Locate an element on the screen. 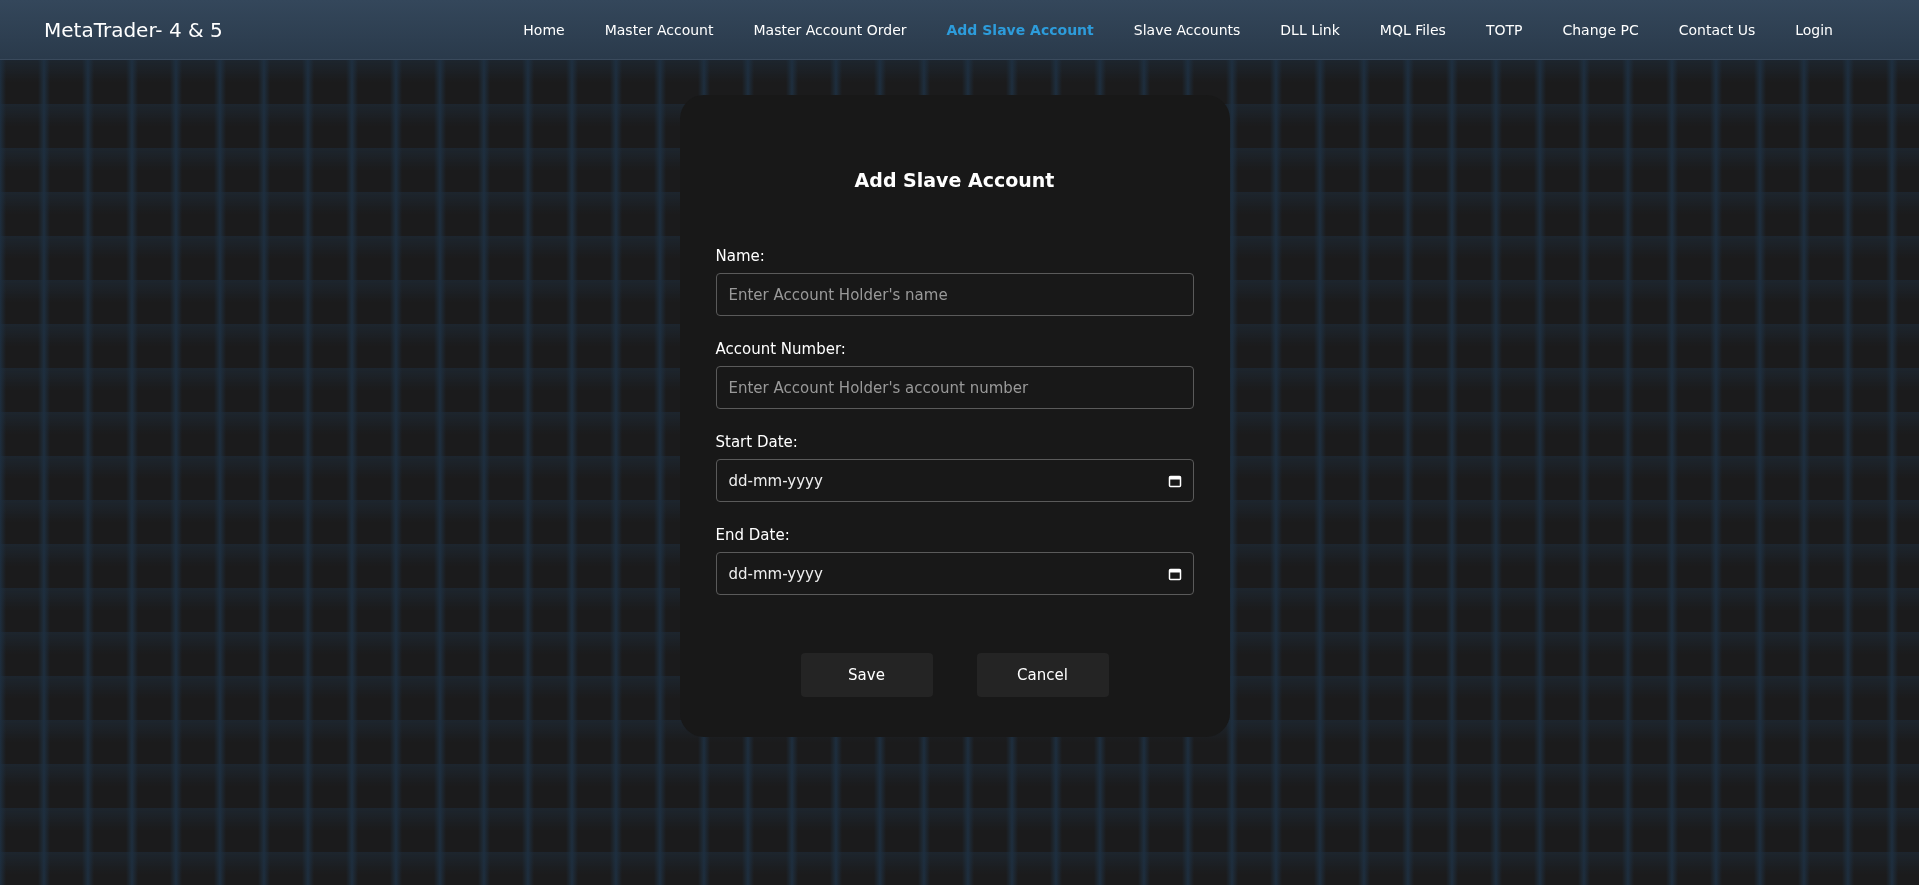 The image size is (1919, 885). site-logo: MetaTrader- 4 & 5 is located at coordinates (133, 29).